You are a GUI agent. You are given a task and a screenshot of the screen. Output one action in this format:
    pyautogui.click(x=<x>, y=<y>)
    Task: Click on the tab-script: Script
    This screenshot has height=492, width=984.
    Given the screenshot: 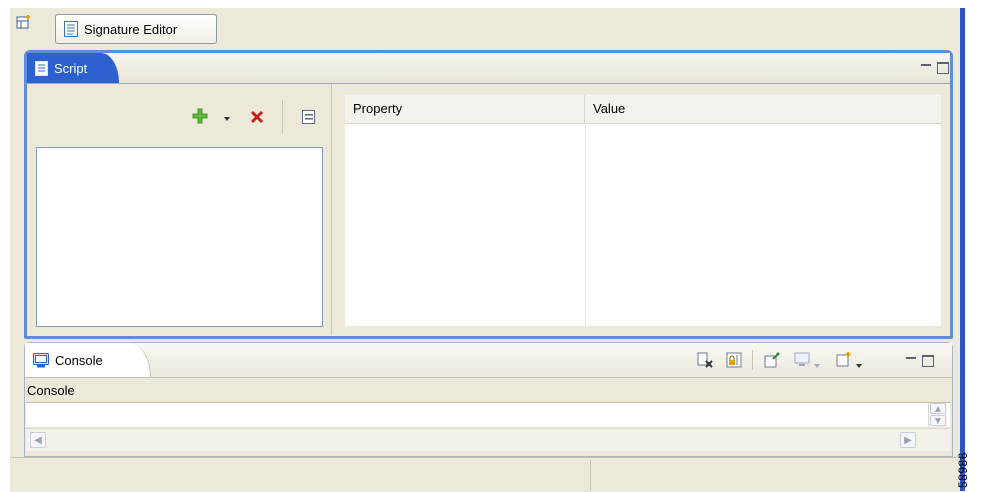 What is the action you would take?
    pyautogui.click(x=73, y=68)
    